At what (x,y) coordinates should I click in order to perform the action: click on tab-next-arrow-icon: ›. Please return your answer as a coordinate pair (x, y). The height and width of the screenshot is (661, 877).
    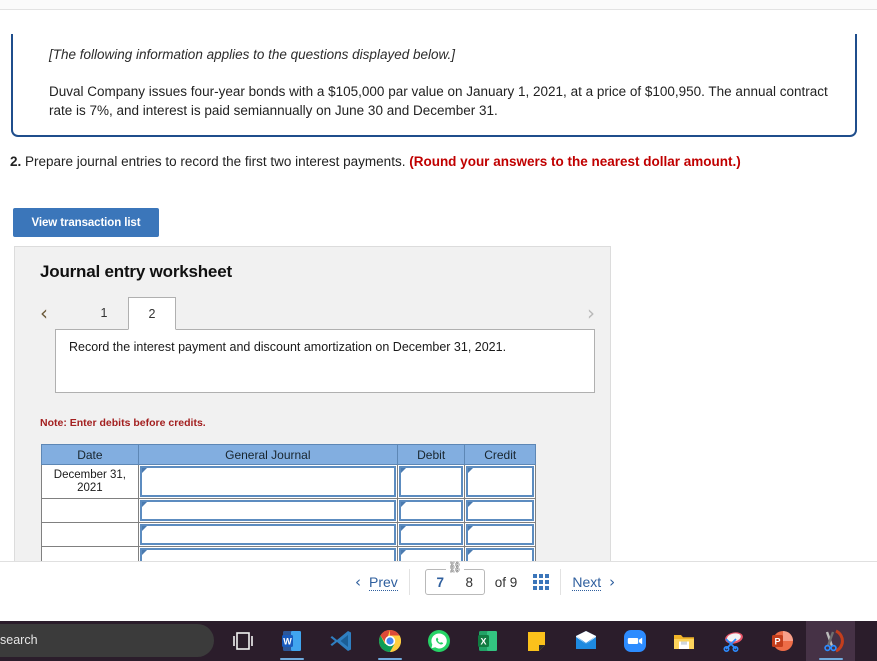
    Looking at the image, I should click on (591, 313).